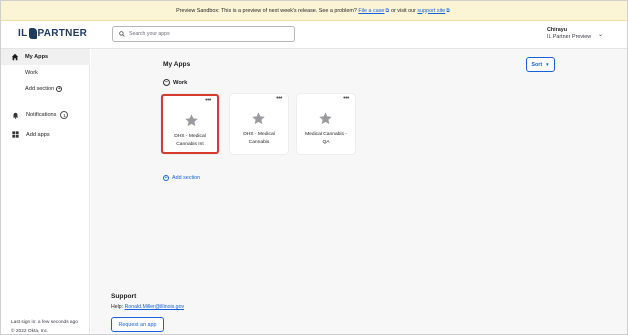 The width and height of the screenshot is (628, 335). I want to click on app-tile-label-line: Cannabis, so click(259, 142).